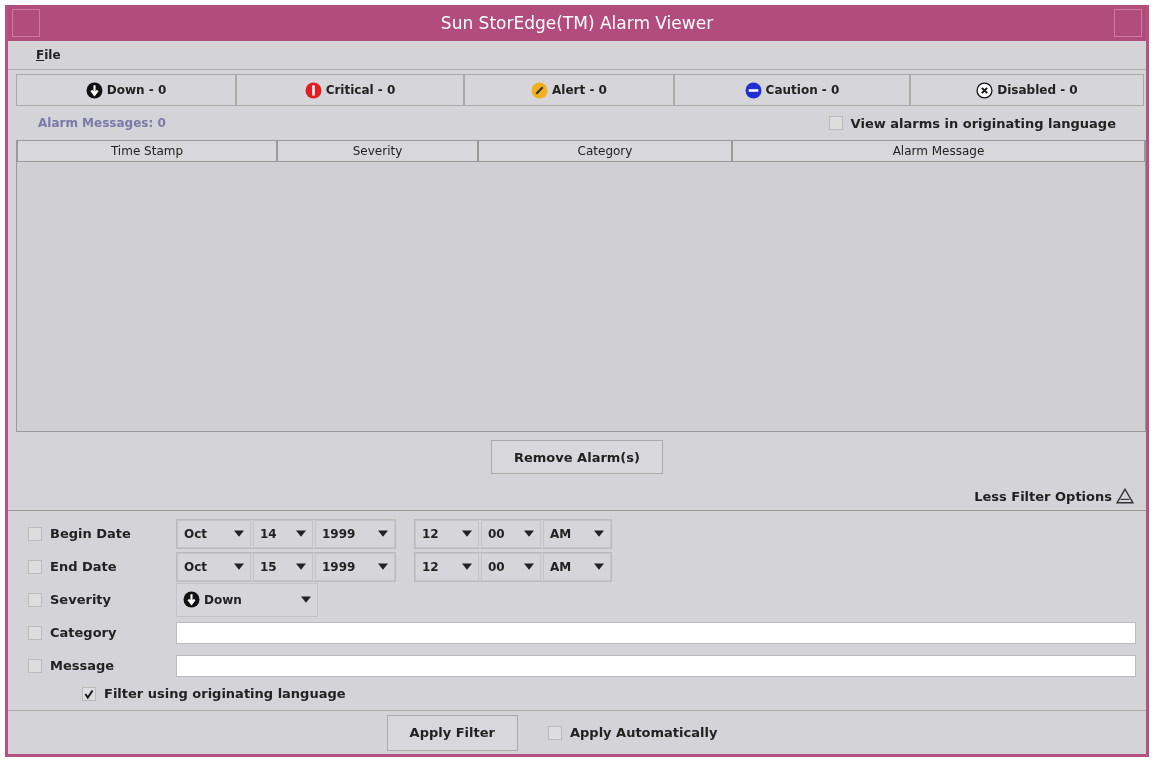  What do you see at coordinates (147, 151) in the screenshot?
I see `column-header: Time Stamp` at bounding box center [147, 151].